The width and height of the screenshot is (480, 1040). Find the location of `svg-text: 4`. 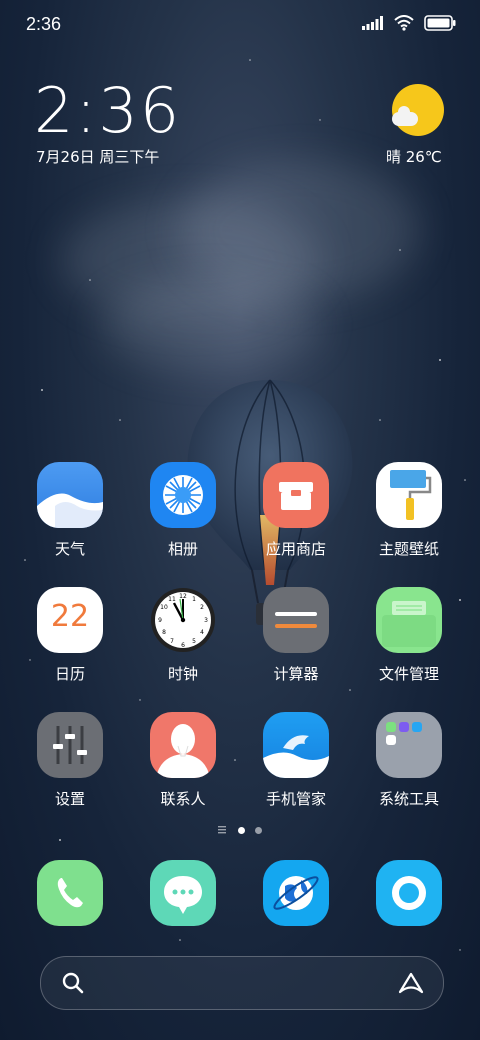

svg-text: 4 is located at coordinates (202, 632).